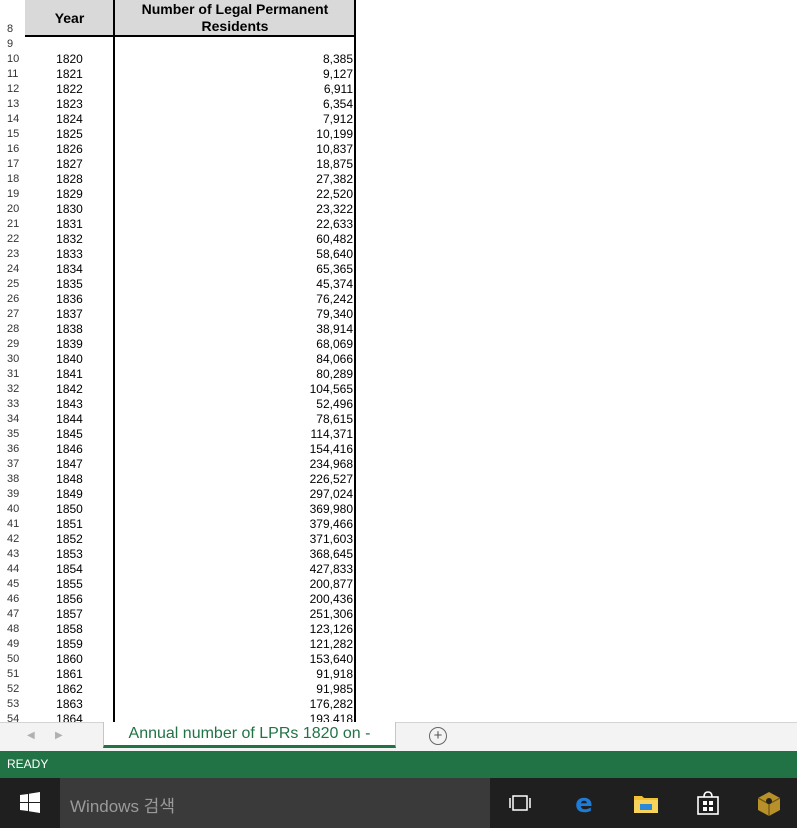  What do you see at coordinates (69, 134) in the screenshot?
I see `year-cell: 1825` at bounding box center [69, 134].